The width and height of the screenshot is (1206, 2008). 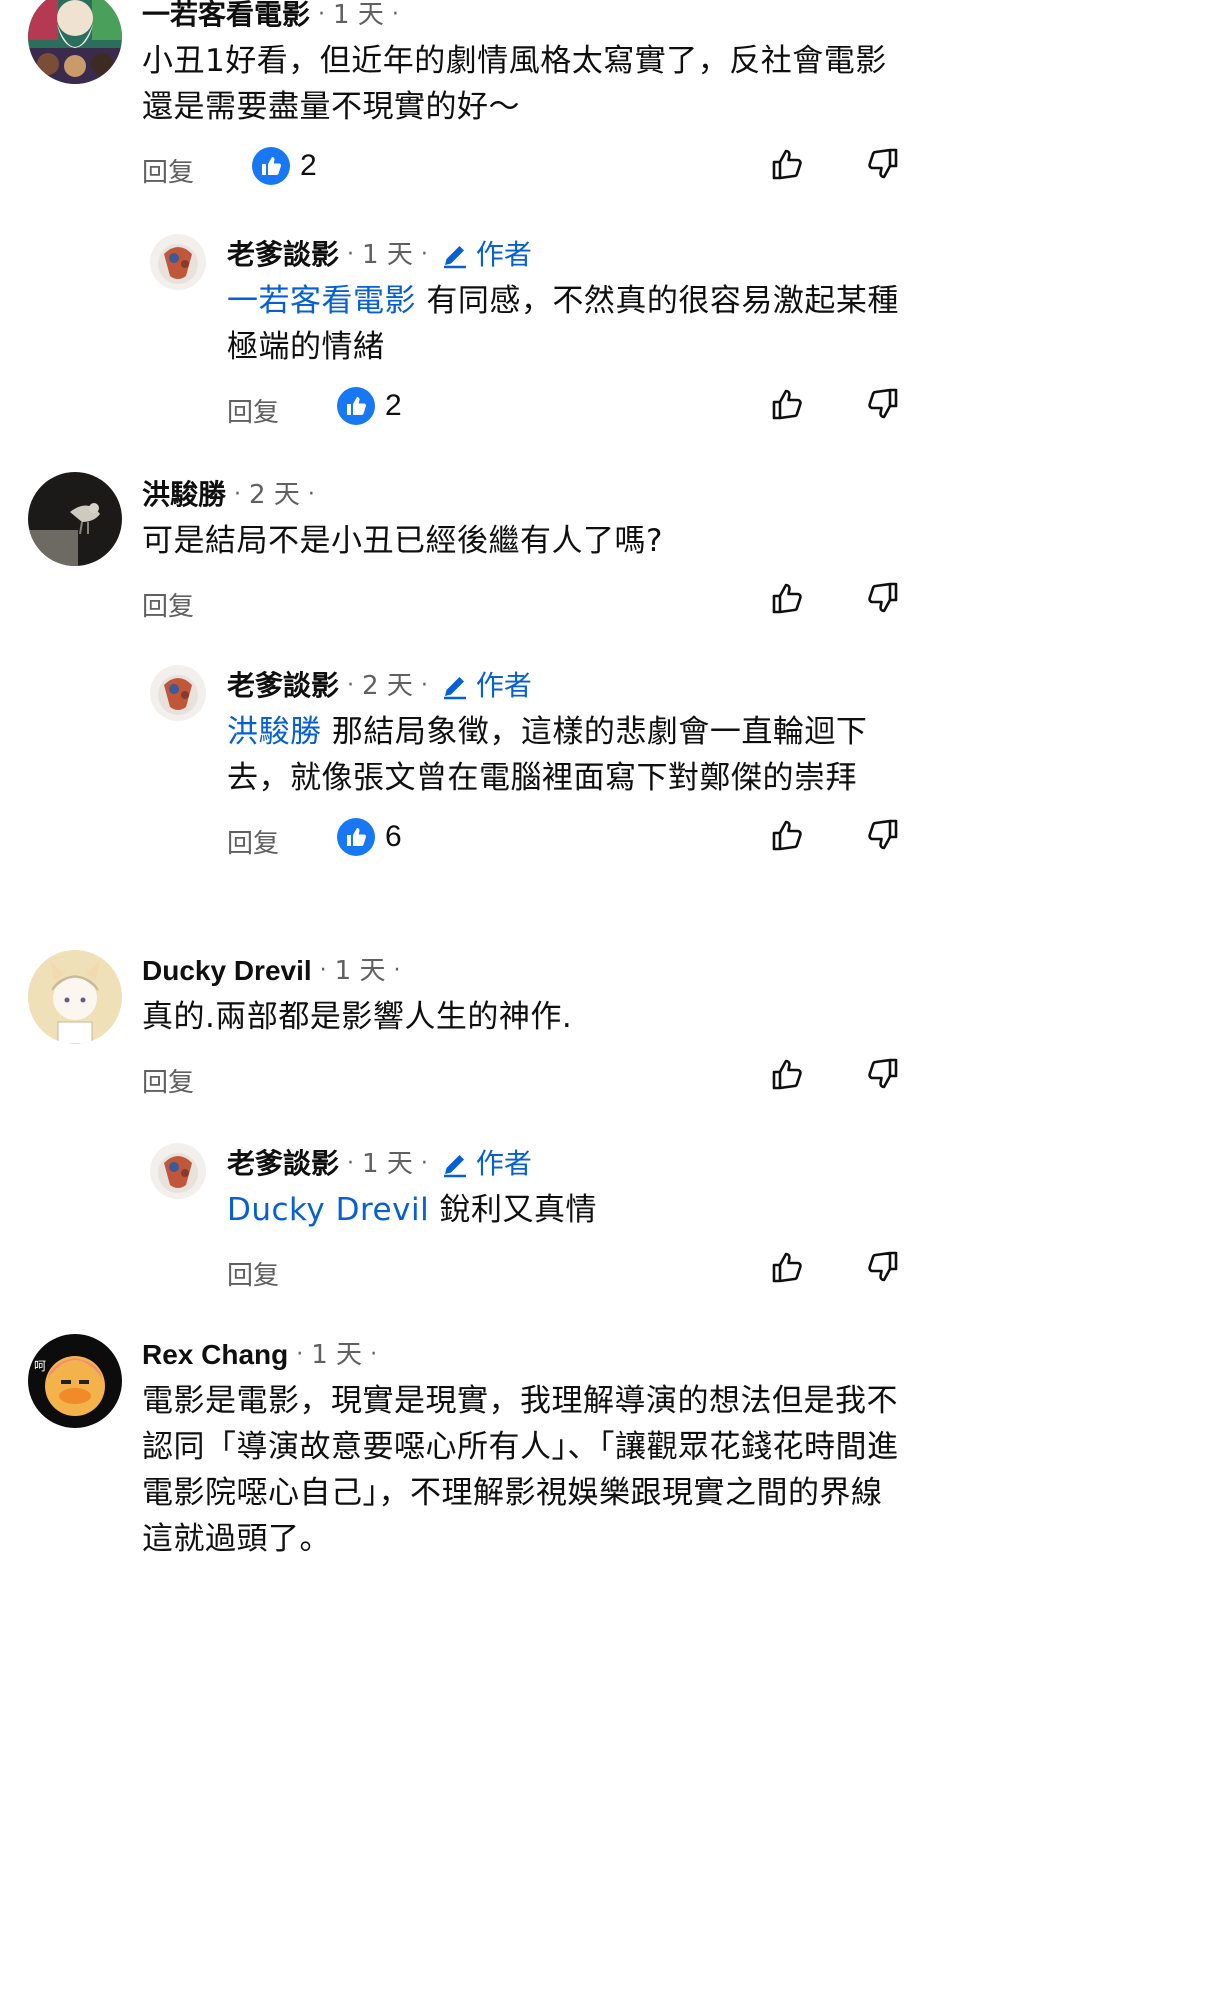 I want to click on comment-meta: 洪駿勝 · 2 天 ·, so click(x=523, y=495).